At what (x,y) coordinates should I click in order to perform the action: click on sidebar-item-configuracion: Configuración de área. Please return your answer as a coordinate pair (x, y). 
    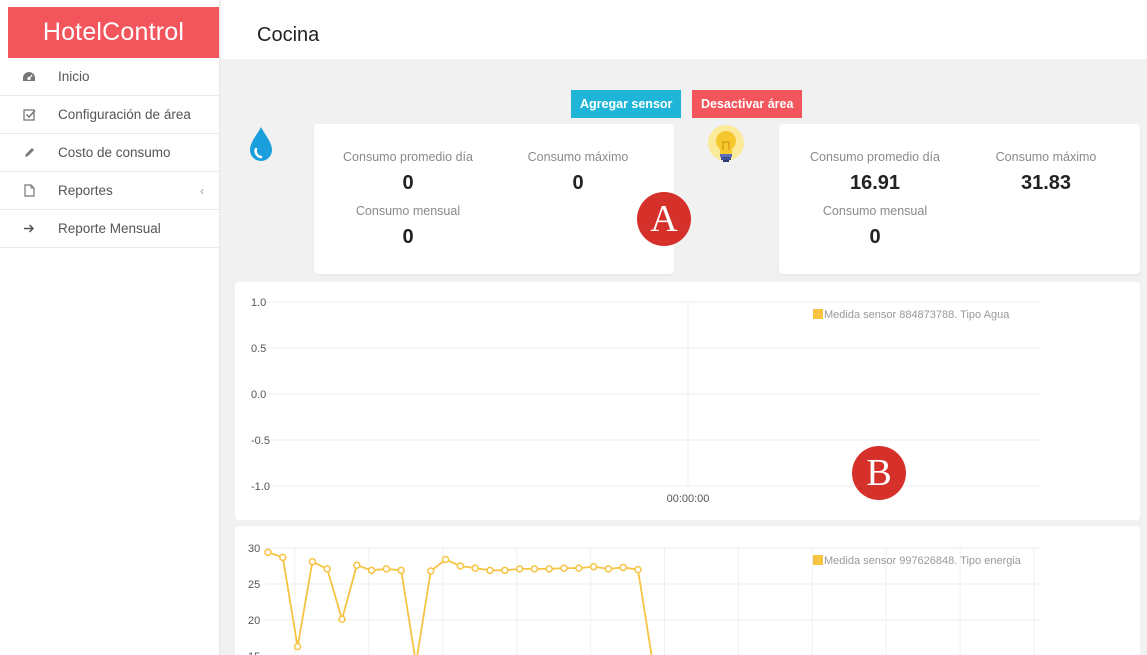
    Looking at the image, I should click on (110, 115).